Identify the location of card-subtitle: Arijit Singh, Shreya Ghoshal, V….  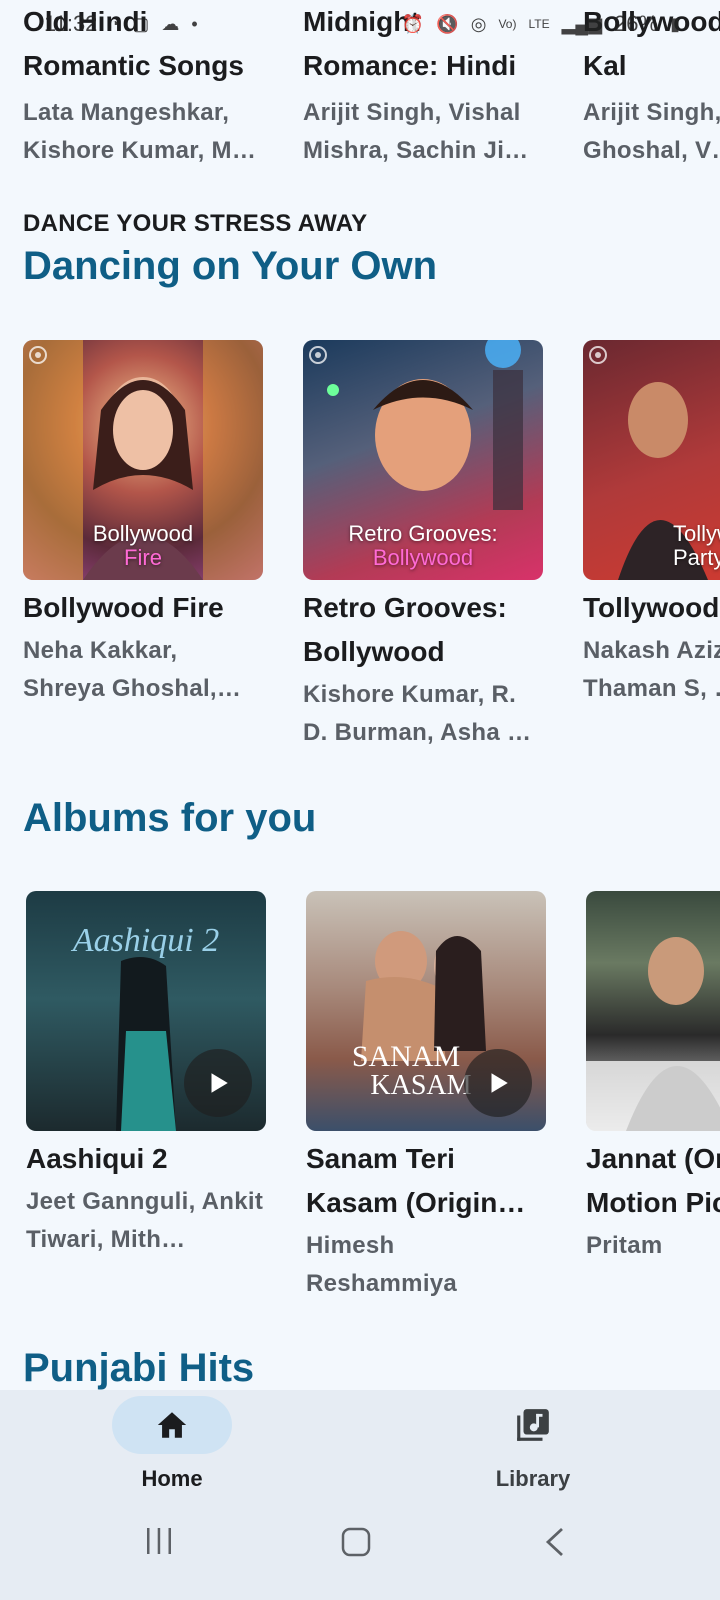
(651, 131).